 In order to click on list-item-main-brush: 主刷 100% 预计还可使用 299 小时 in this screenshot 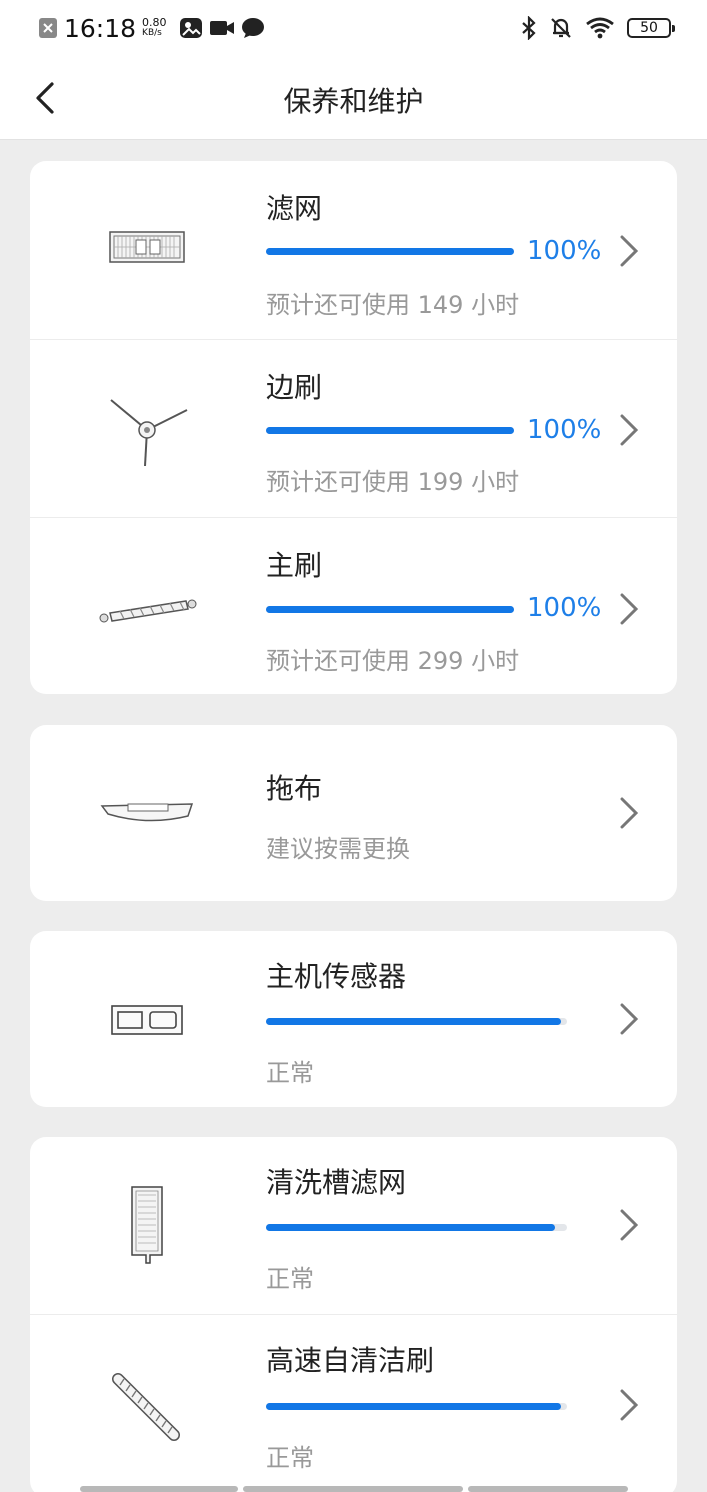, I will do `click(353, 605)`.